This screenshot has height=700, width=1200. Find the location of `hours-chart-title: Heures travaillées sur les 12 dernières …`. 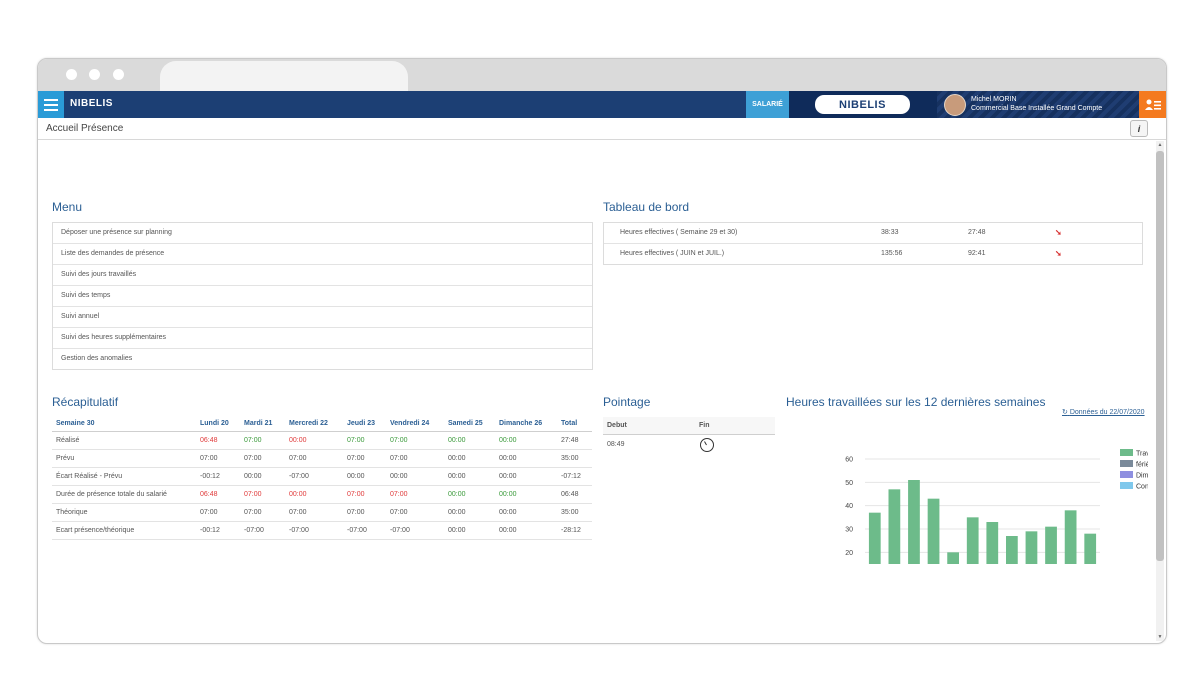

hours-chart-title: Heures travaillées sur les 12 dernières … is located at coordinates (916, 402).